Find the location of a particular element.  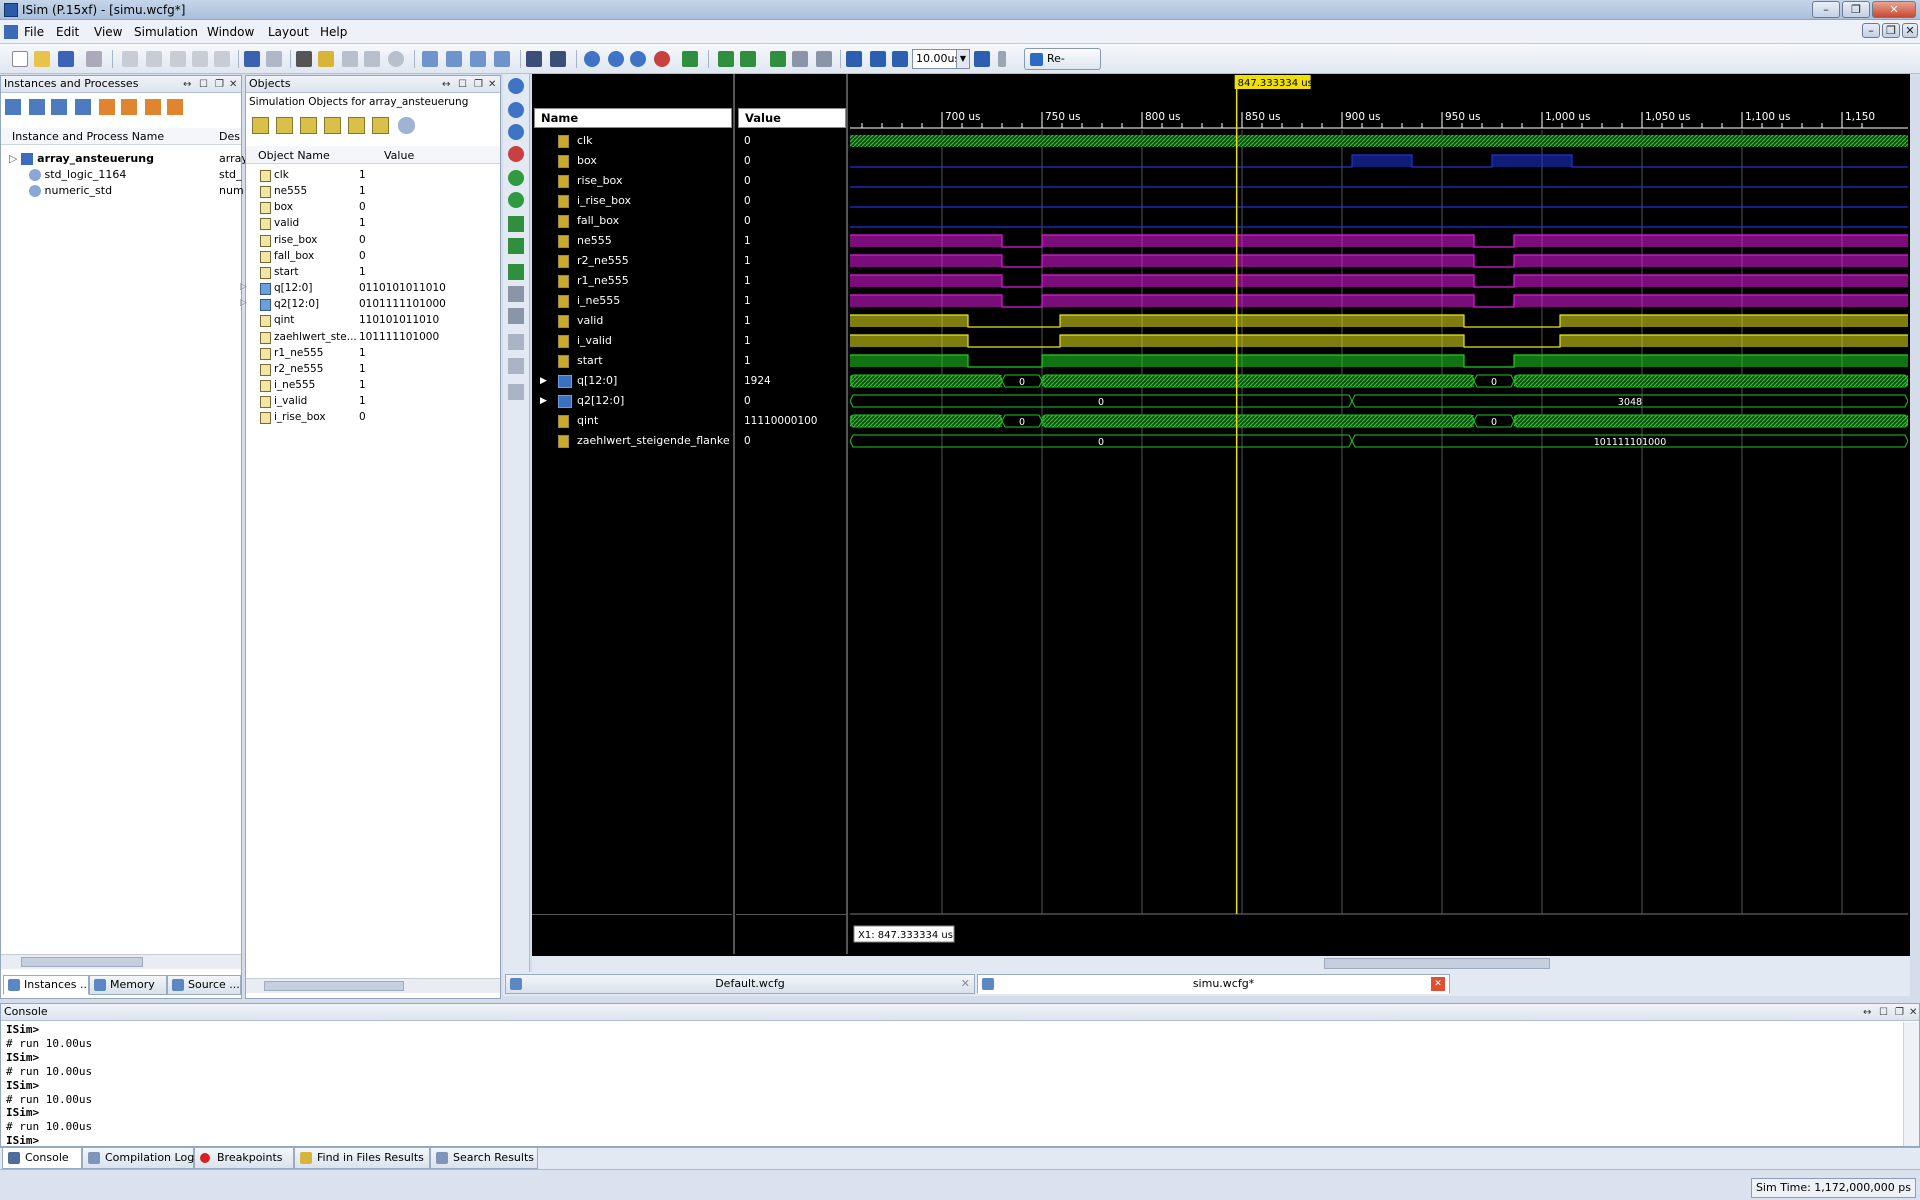

tab-default-wcfg: Default.wcfg ✕ is located at coordinates (740, 984).